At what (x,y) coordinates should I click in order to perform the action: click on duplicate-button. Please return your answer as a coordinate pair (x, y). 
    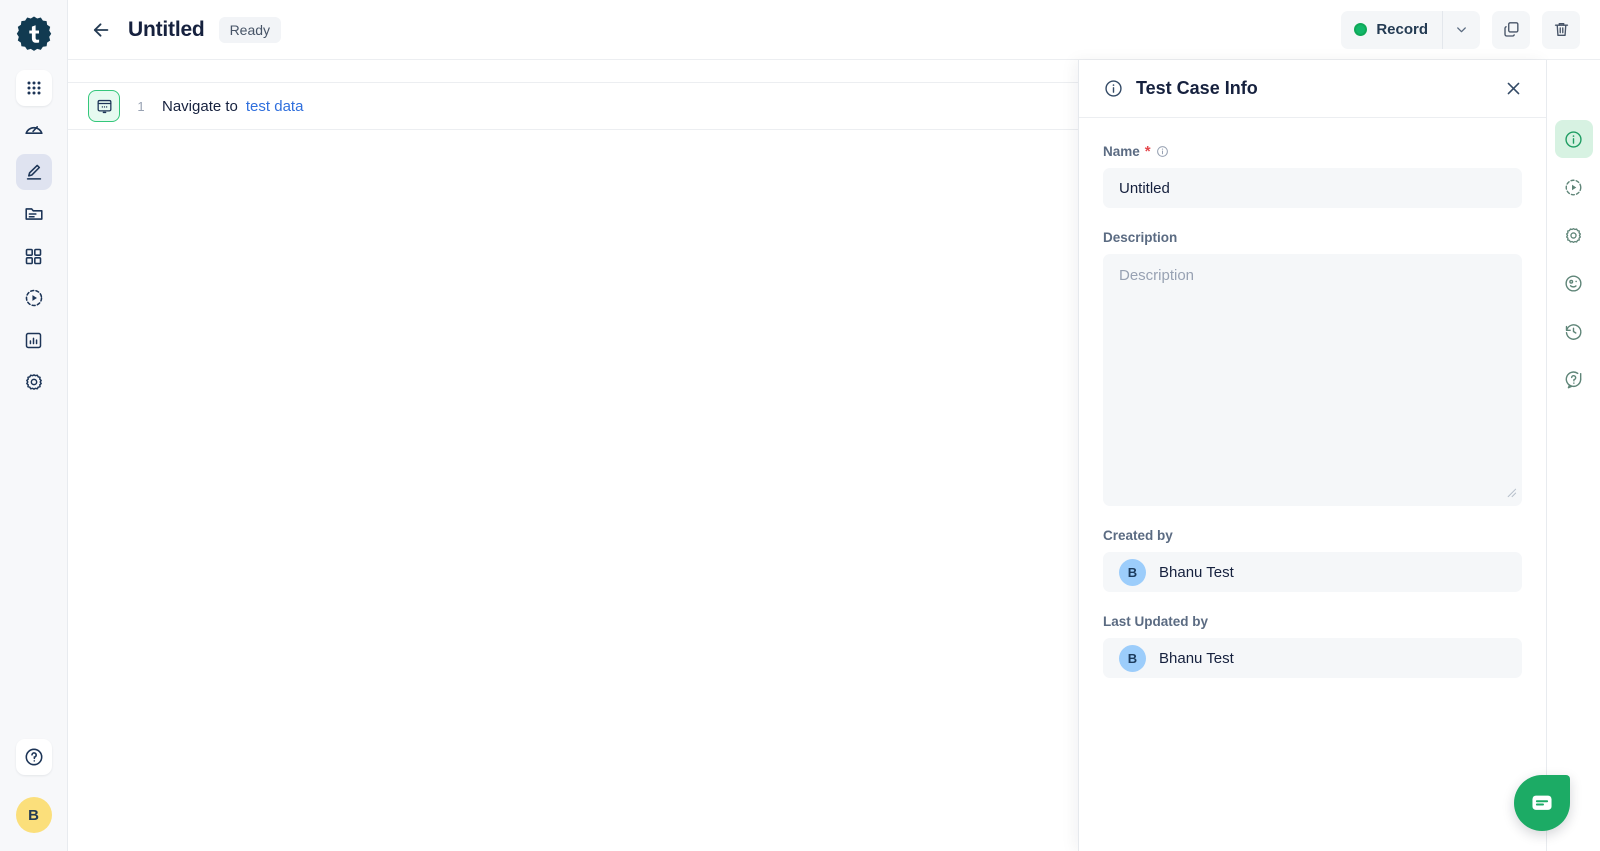
    Looking at the image, I should click on (1511, 29).